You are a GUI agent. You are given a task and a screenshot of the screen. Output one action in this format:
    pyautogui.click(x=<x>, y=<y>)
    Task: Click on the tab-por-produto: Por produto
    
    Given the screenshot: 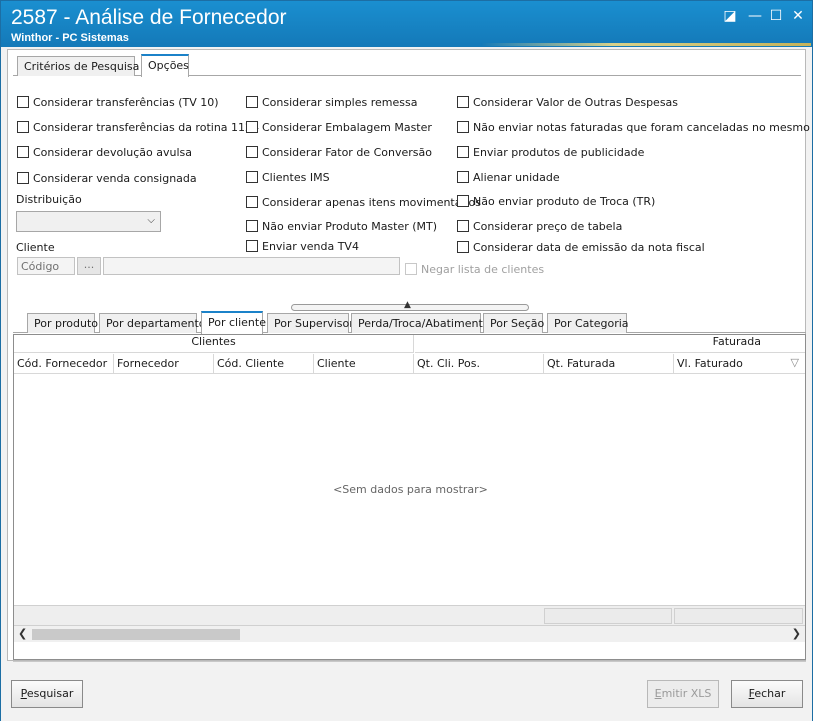 What is the action you would take?
    pyautogui.click(x=62, y=323)
    